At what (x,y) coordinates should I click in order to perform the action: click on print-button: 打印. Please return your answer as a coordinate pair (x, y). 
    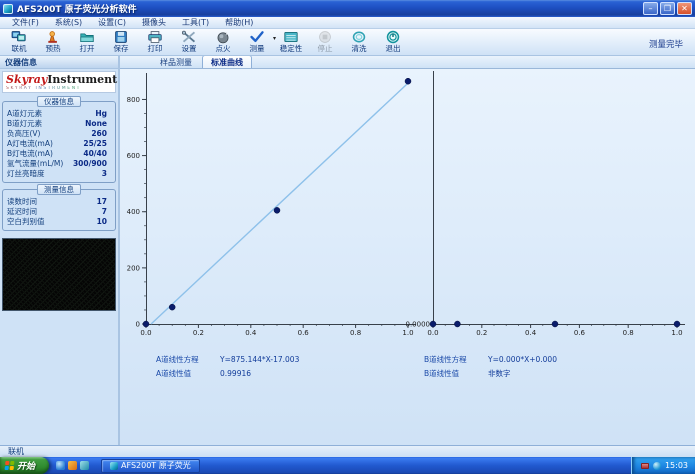
    Looking at the image, I should click on (155, 41).